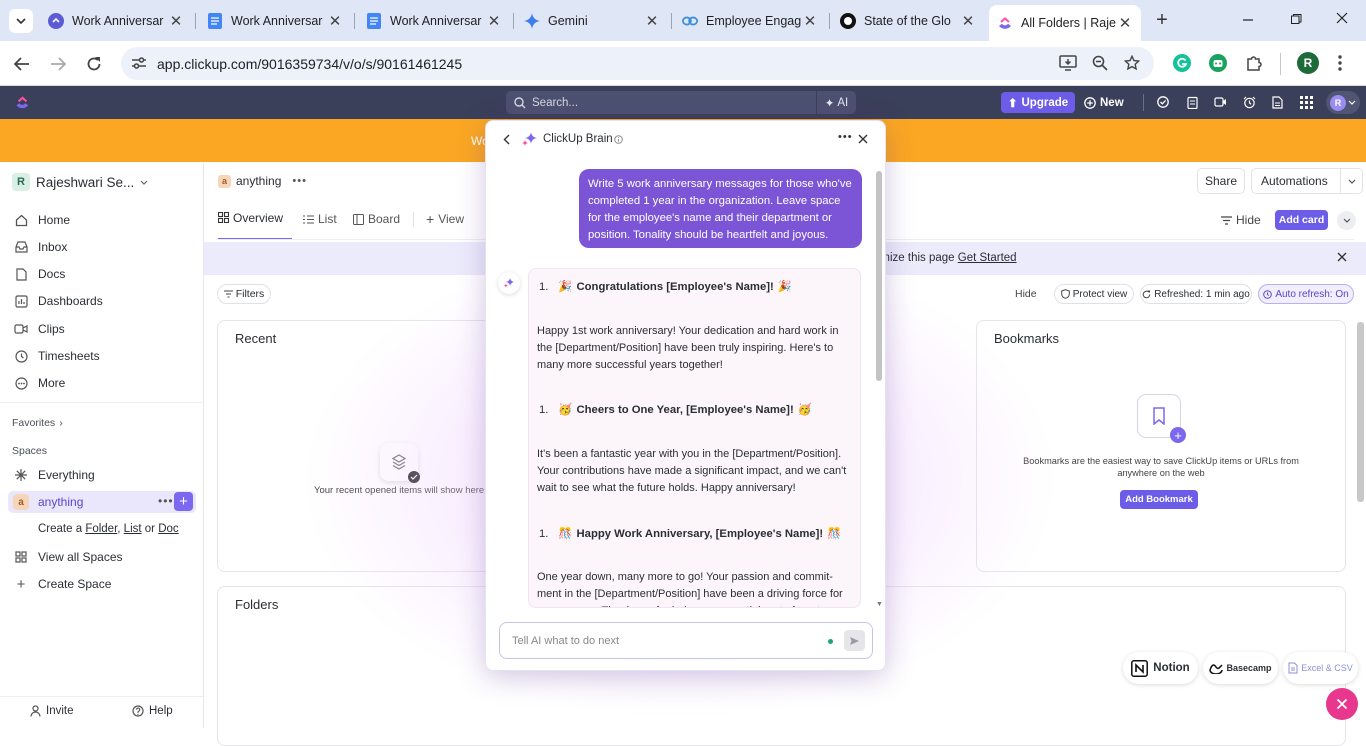 The height and width of the screenshot is (746, 1366). Describe the element at coordinates (58, 64) in the screenshot. I see `forward-button` at that location.